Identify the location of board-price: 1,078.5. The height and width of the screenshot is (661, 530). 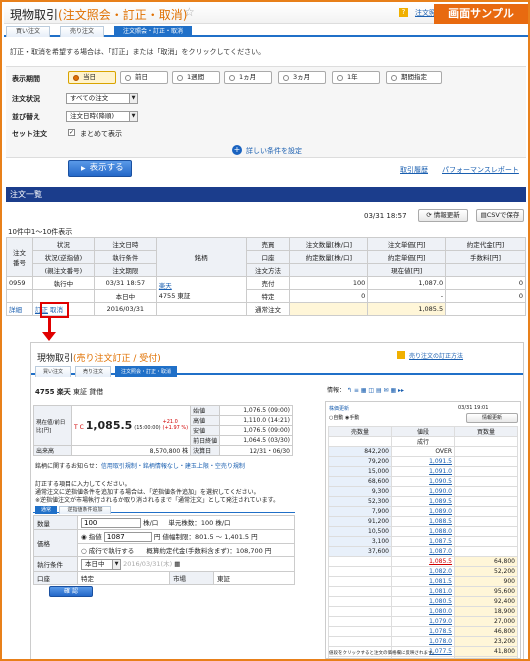
(423, 631).